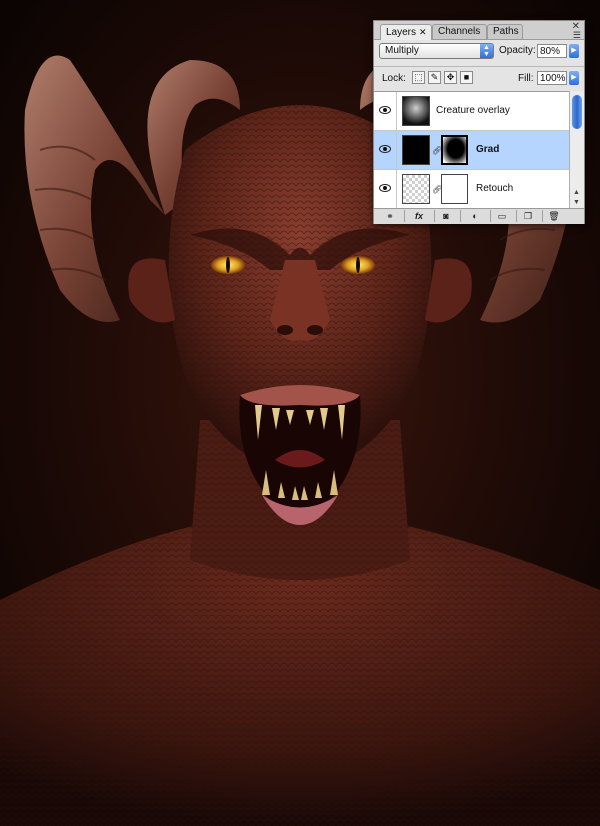 This screenshot has height=826, width=600. Describe the element at coordinates (576, 192) in the screenshot. I see `scroll-up-icon: ▲` at that location.